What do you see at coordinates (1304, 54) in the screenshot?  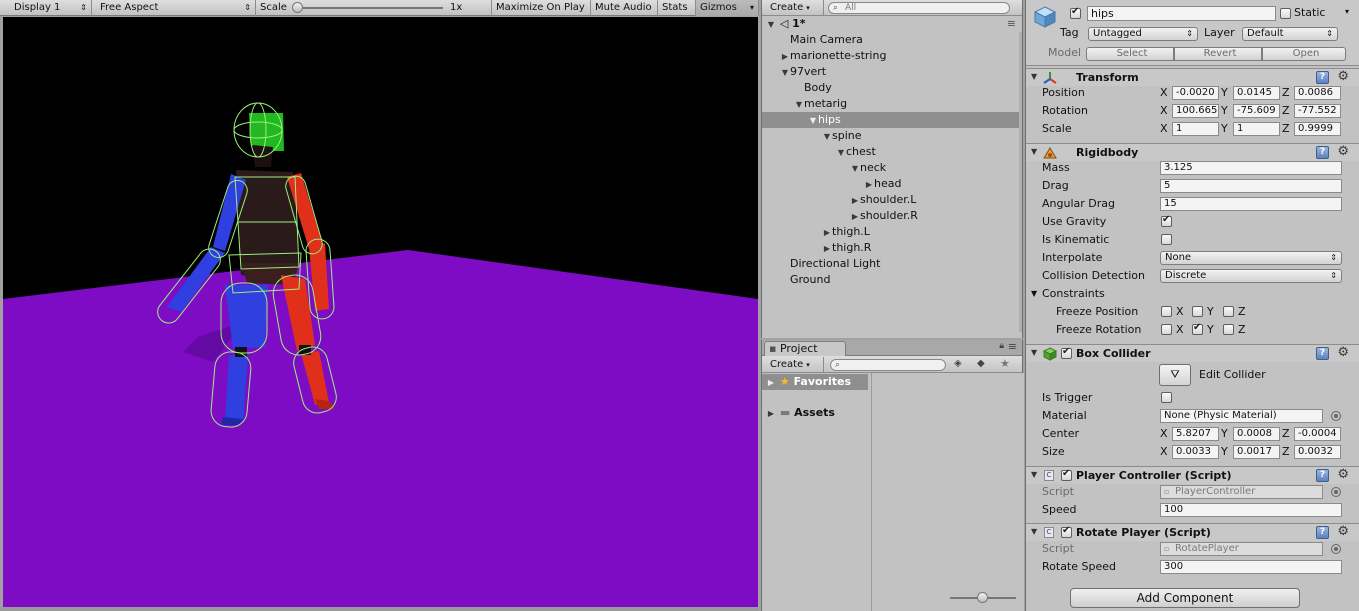 I see `model-open-button: Open` at bounding box center [1304, 54].